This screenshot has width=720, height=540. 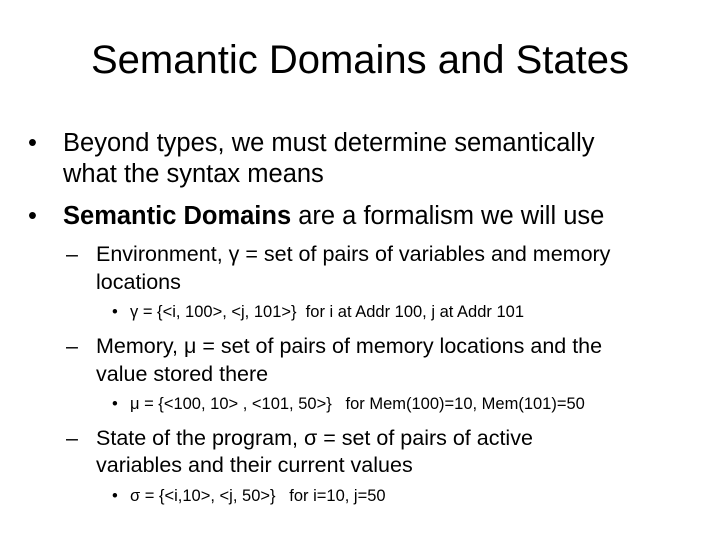 What do you see at coordinates (182, 374) in the screenshot?
I see `sub-bullet-text-line: value stored there` at bounding box center [182, 374].